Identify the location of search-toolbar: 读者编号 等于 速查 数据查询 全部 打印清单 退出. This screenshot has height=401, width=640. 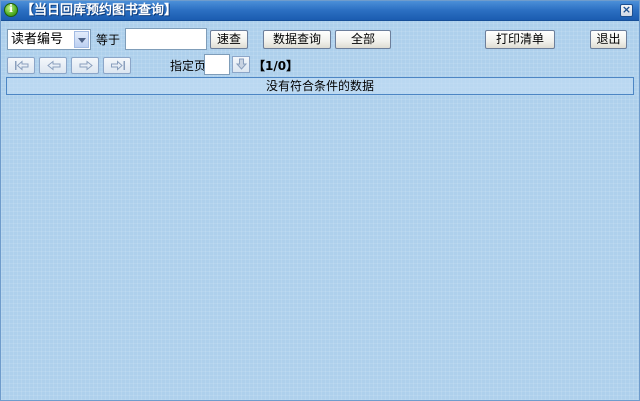
(320, 39).